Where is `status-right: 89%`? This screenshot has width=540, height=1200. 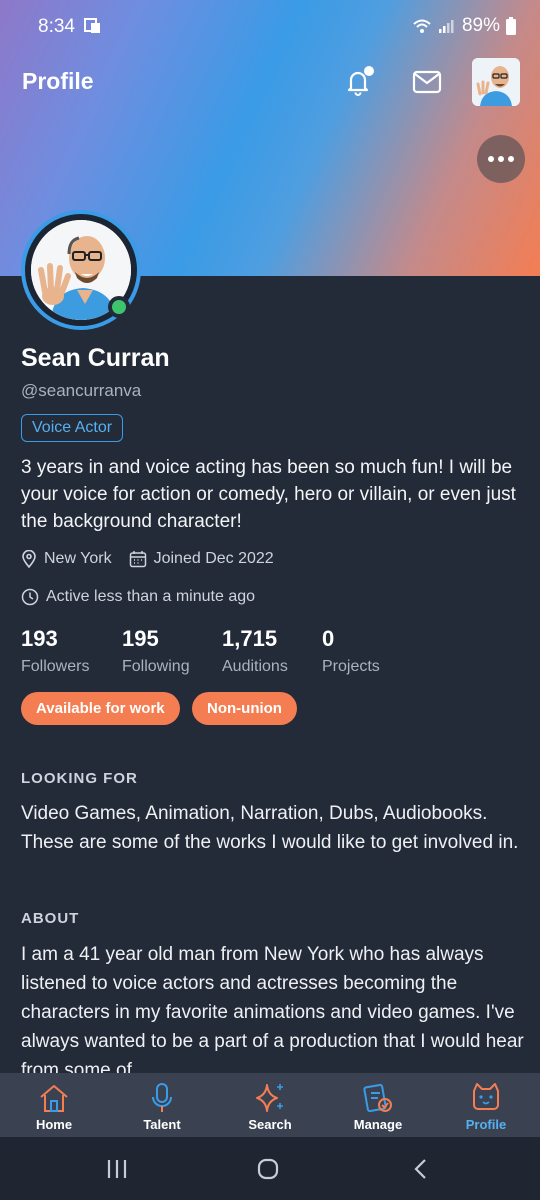
status-right: 89% is located at coordinates (464, 26).